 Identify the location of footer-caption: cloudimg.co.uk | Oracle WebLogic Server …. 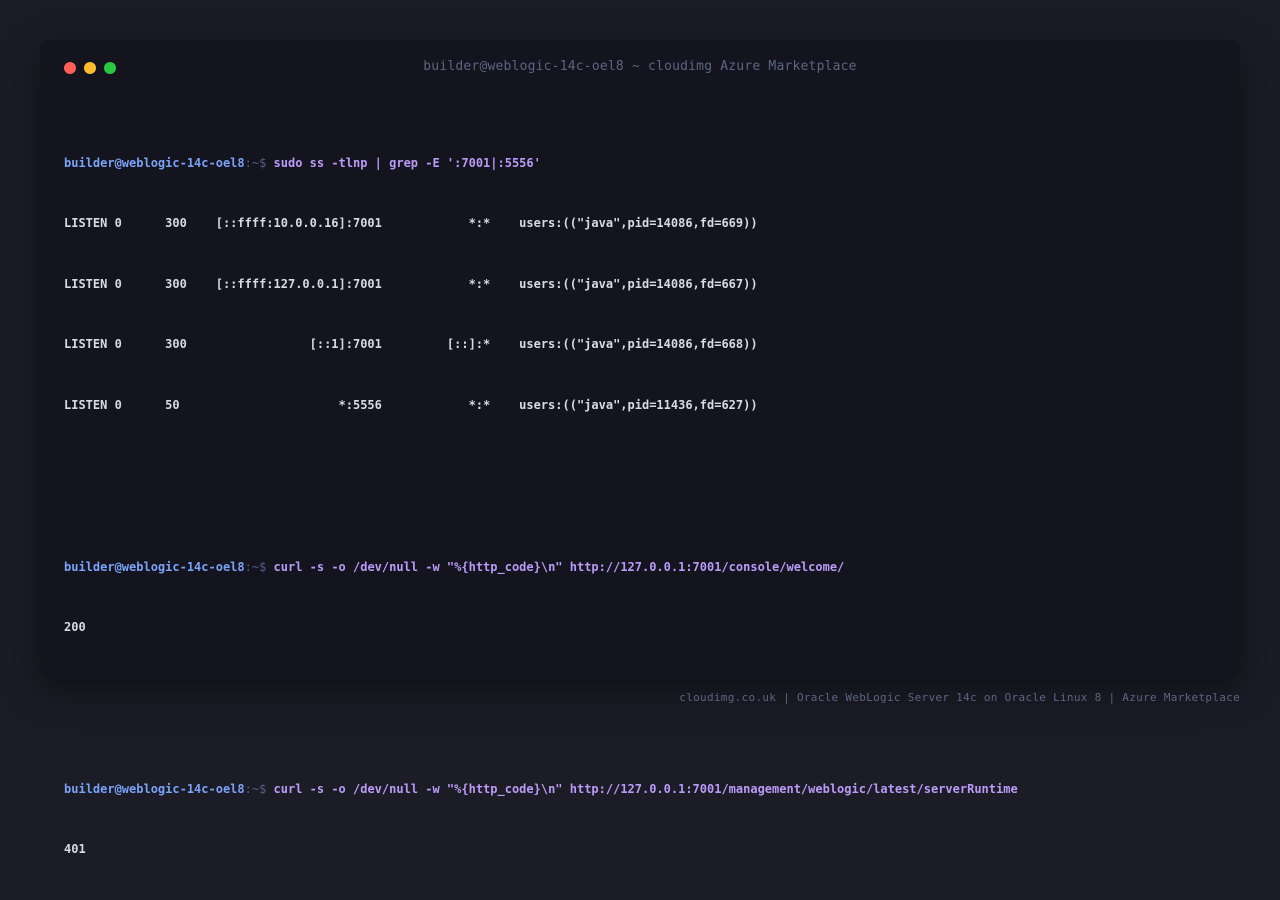
(959, 697).